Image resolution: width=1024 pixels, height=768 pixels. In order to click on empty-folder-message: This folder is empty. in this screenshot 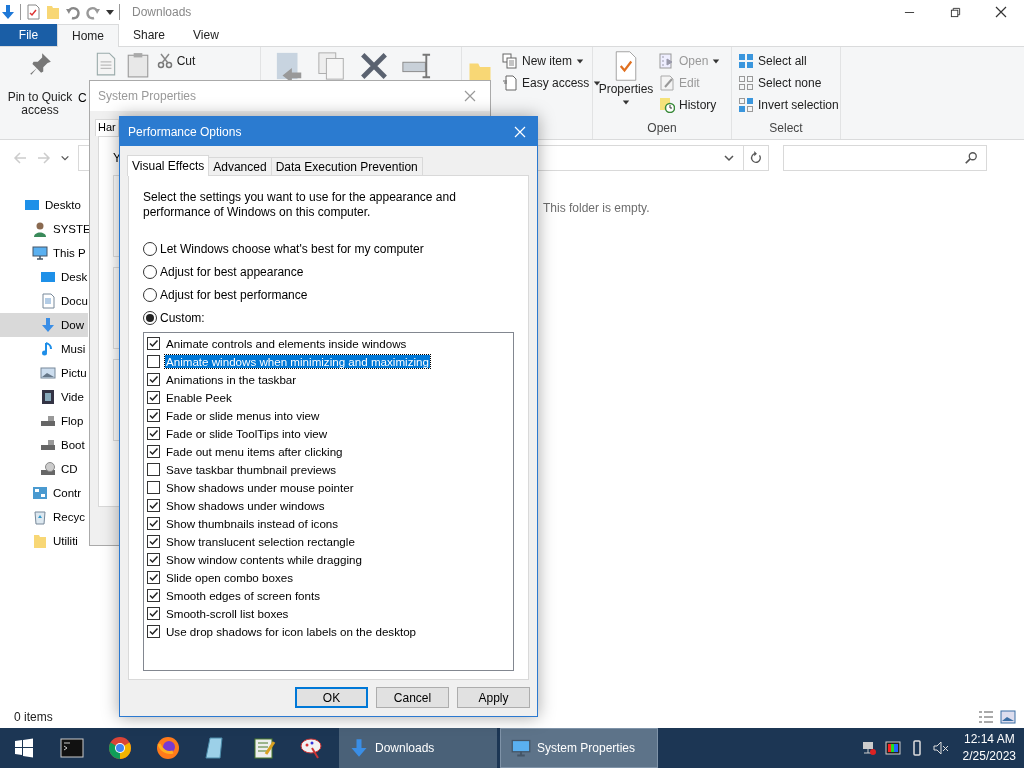, I will do `click(596, 209)`.